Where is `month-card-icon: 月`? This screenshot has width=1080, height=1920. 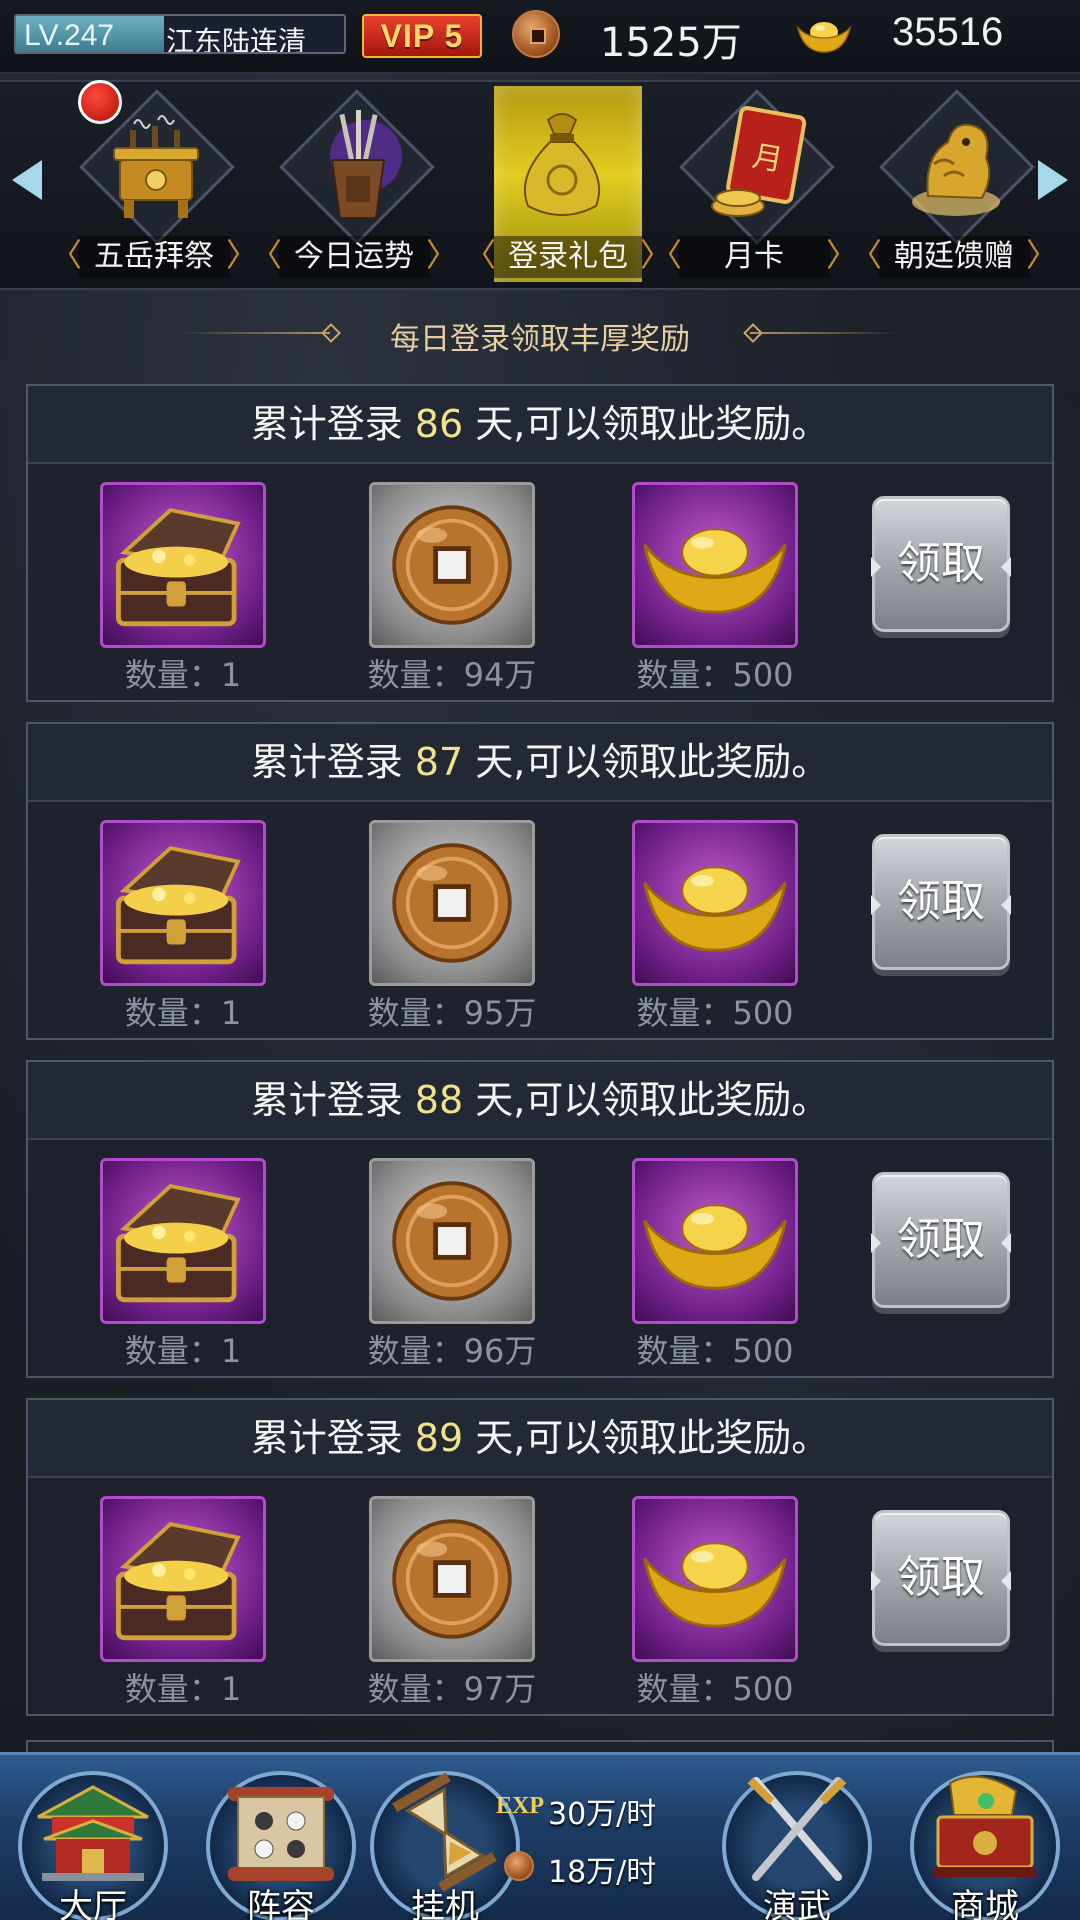 month-card-icon: 月 is located at coordinates (759, 161).